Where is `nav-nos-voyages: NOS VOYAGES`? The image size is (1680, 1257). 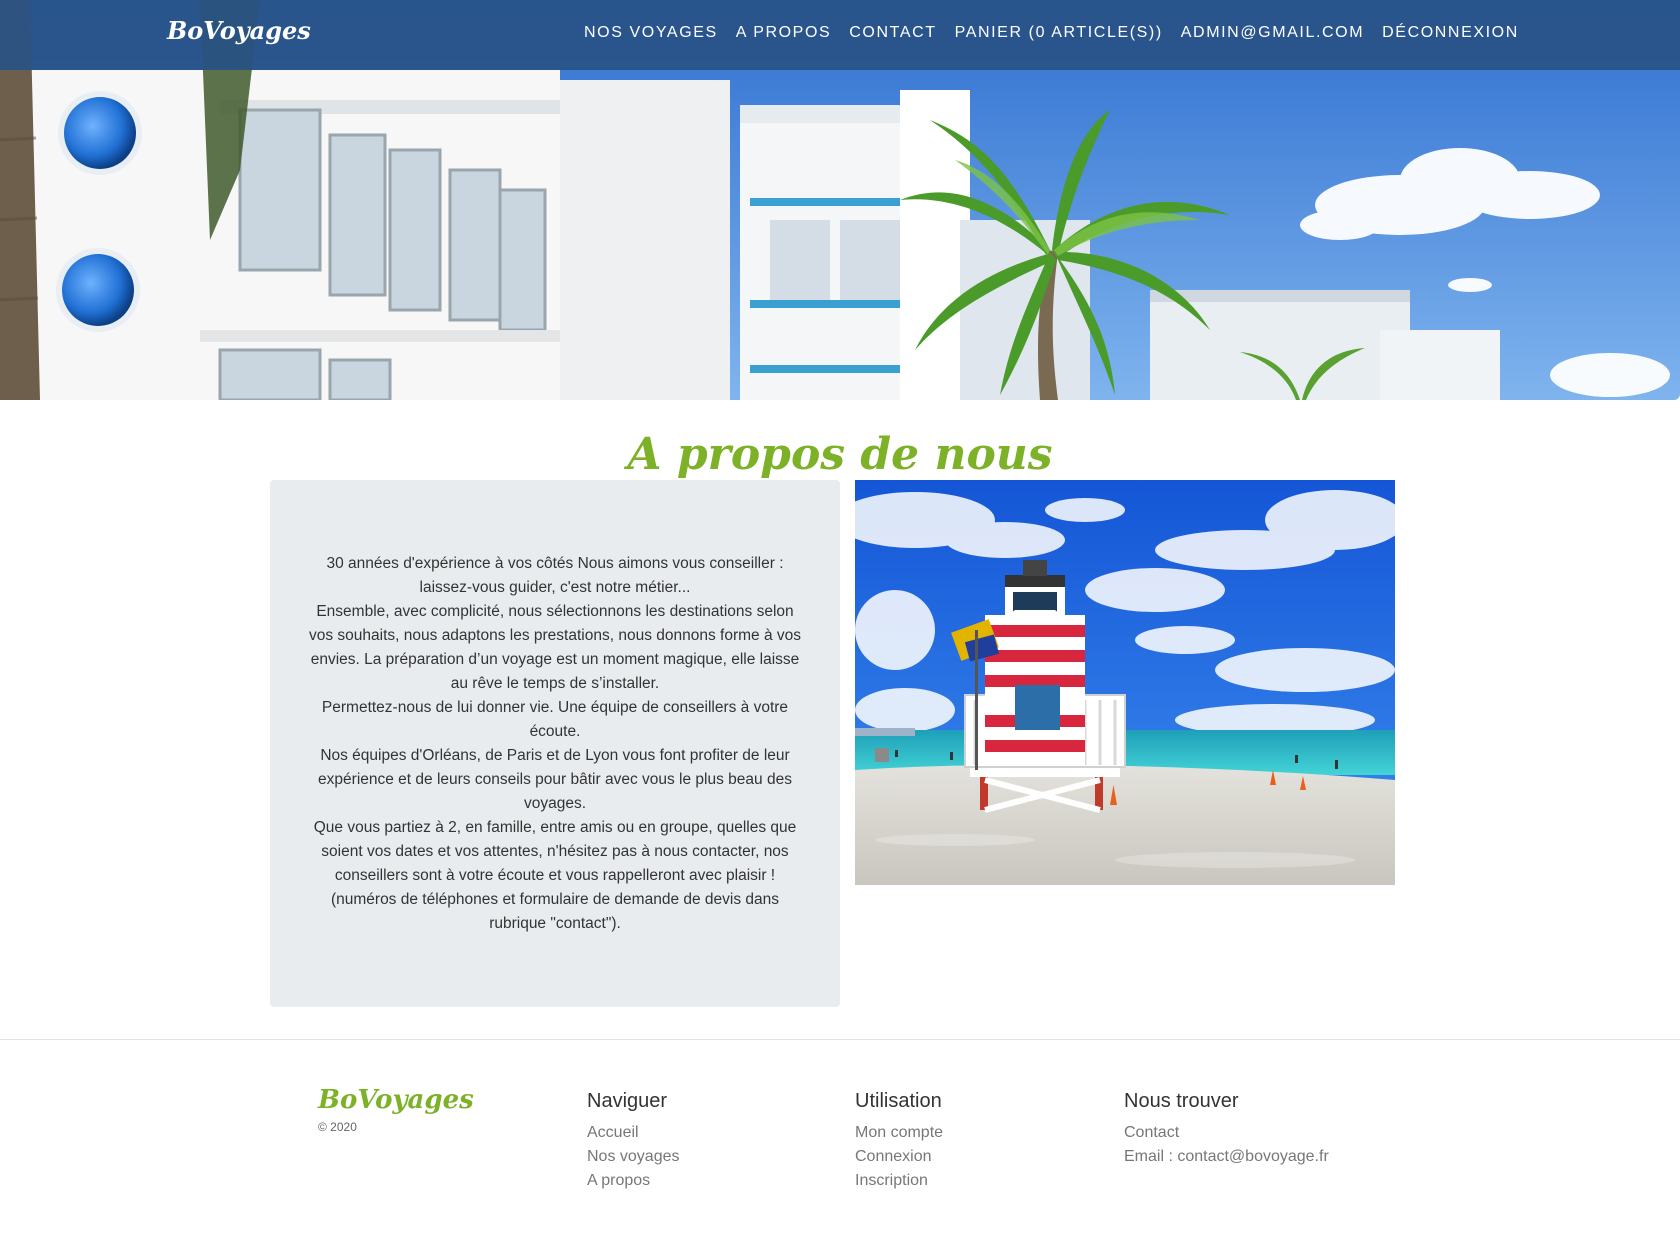
nav-nos-voyages: NOS VOYAGES is located at coordinates (651, 33).